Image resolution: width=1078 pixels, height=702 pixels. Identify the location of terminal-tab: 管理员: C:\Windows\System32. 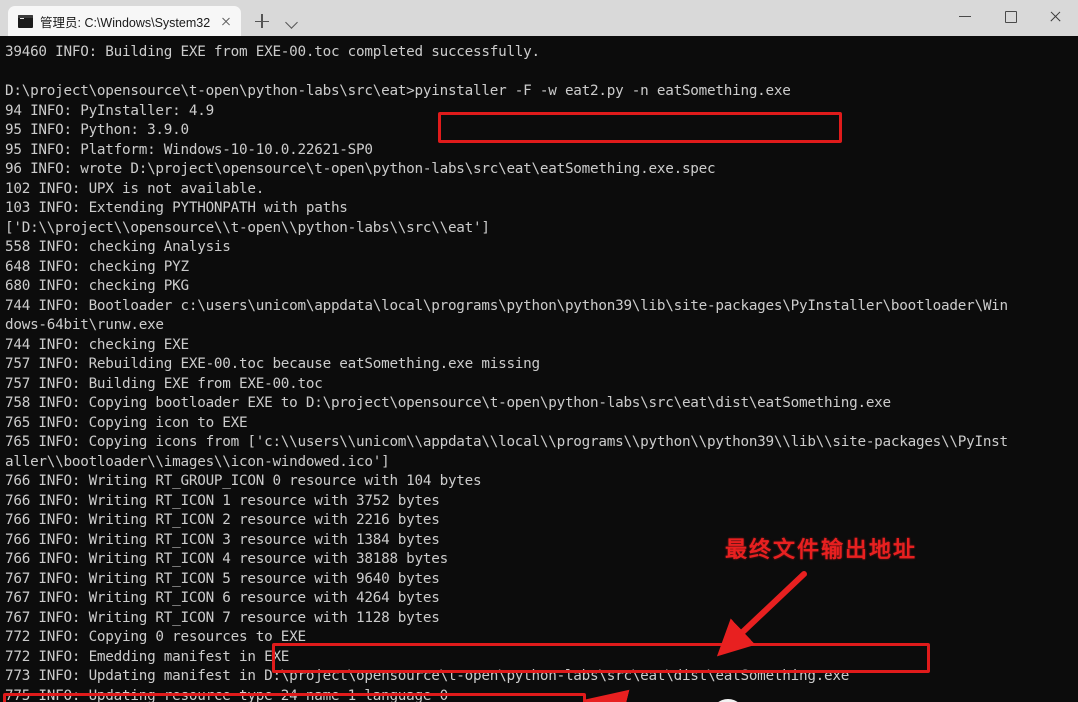
(125, 21).